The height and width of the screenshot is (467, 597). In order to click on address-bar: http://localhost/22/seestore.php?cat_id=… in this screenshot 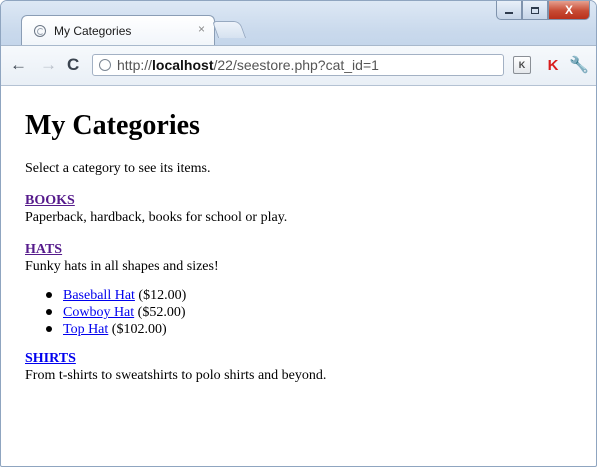, I will do `click(298, 65)`.